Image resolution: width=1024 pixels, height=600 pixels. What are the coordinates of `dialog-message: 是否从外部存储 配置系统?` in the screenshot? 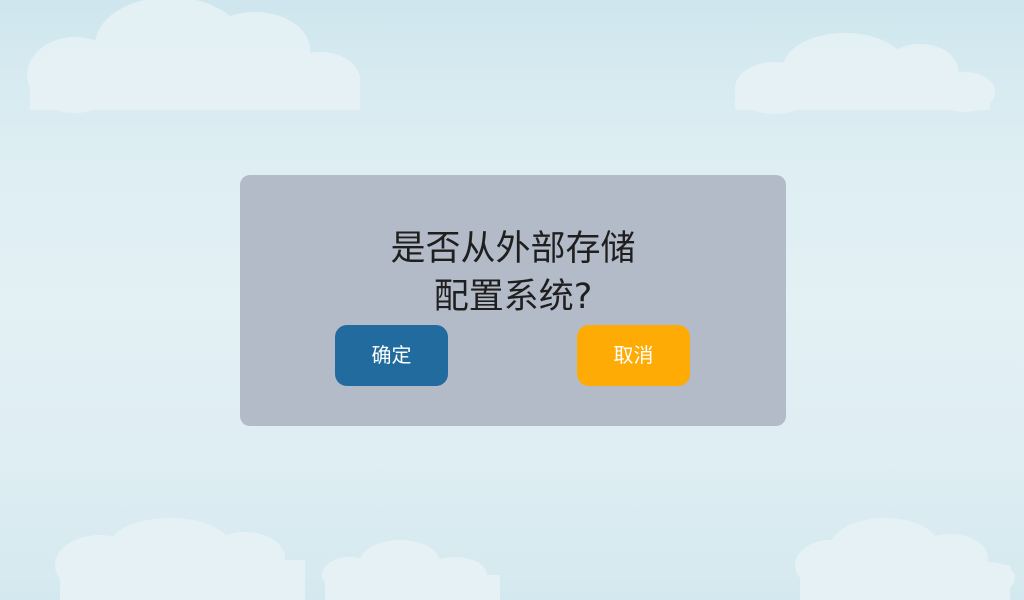 It's located at (513, 273).